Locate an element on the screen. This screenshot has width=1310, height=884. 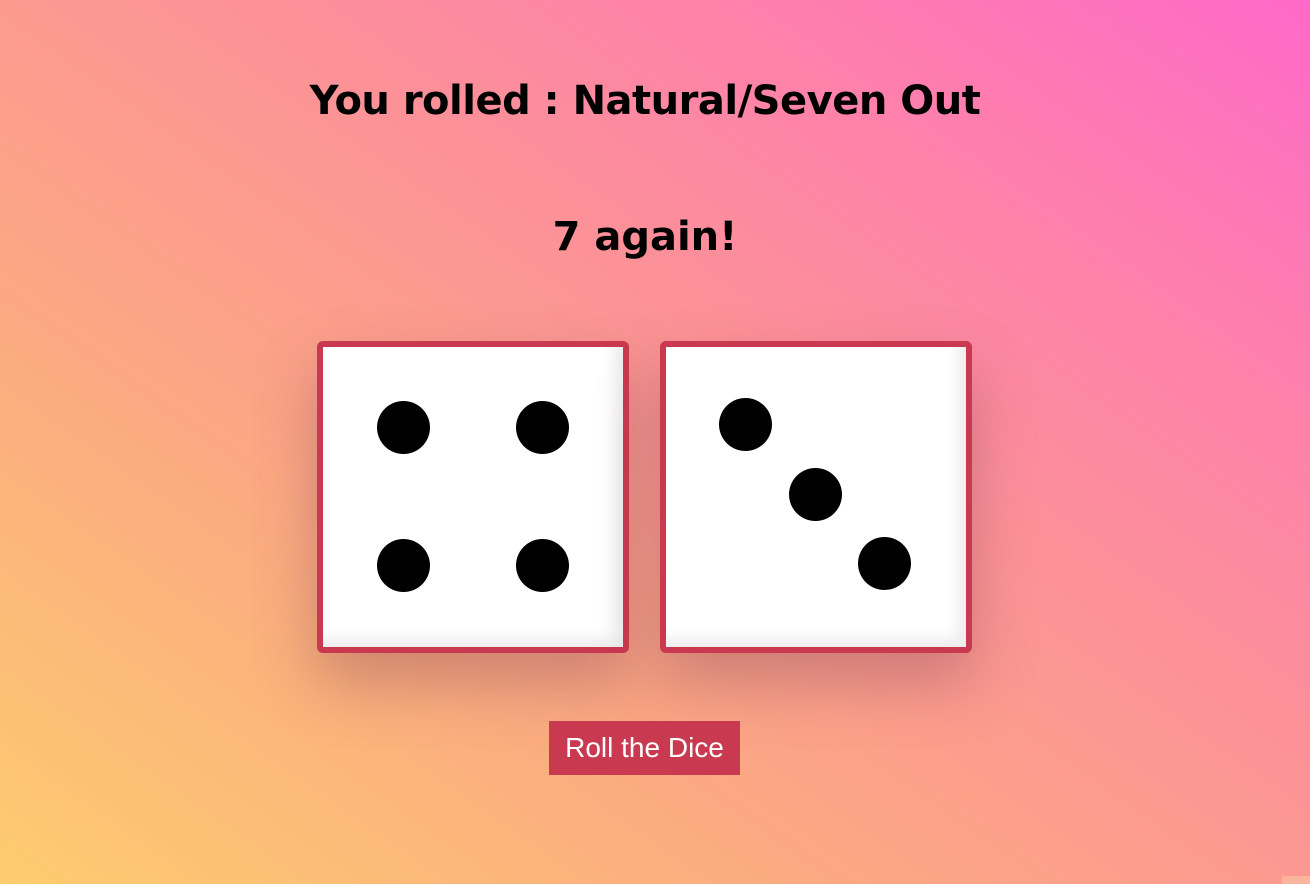
result-message: 7 again! is located at coordinates (645, 237).